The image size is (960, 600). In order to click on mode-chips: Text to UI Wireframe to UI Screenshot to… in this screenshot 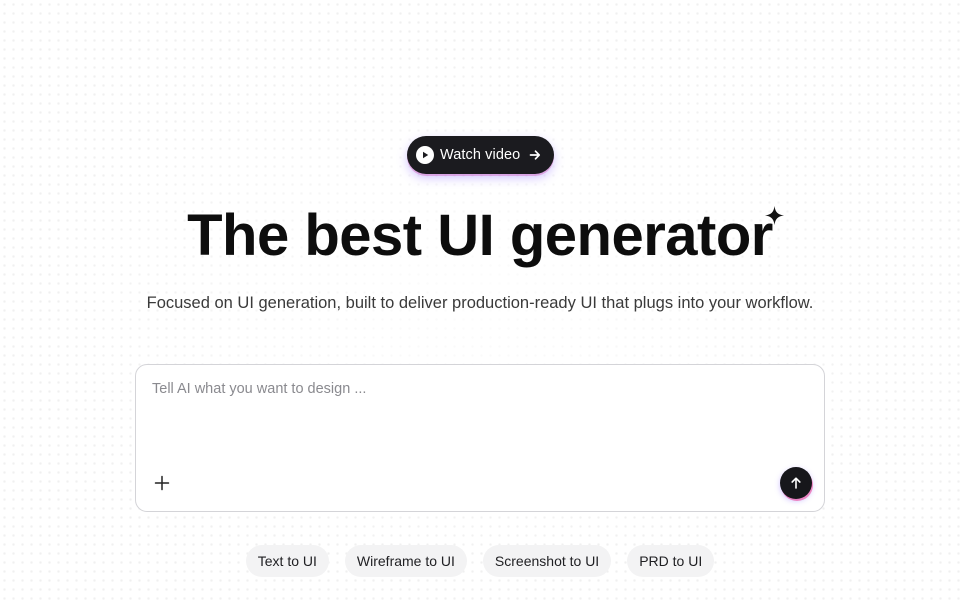, I will do `click(480, 561)`.